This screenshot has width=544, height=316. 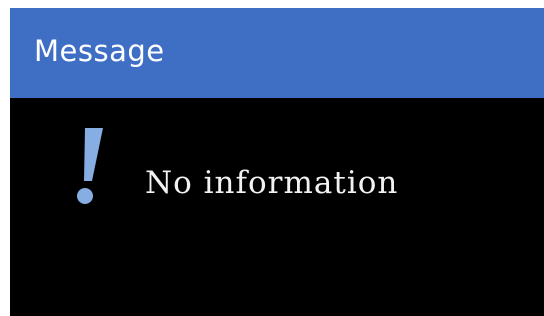 I want to click on dialog-title: Message, so click(x=99, y=51).